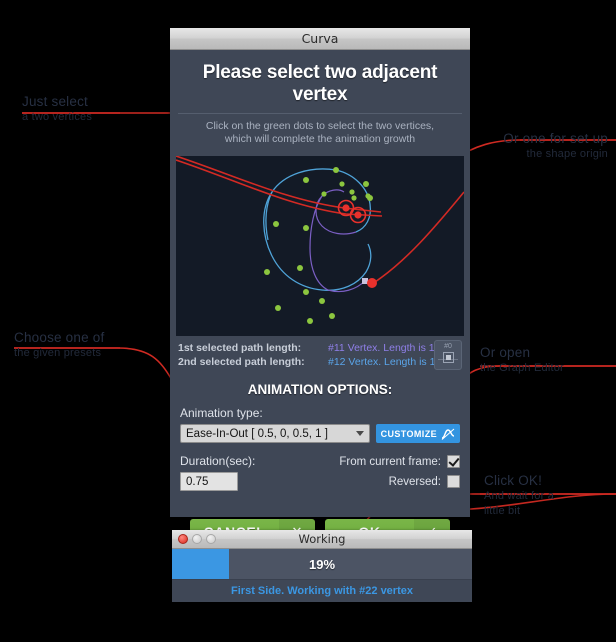 The image size is (616, 642). What do you see at coordinates (320, 83) in the screenshot?
I see `dialog-headline: Please select two adjacent vertex` at bounding box center [320, 83].